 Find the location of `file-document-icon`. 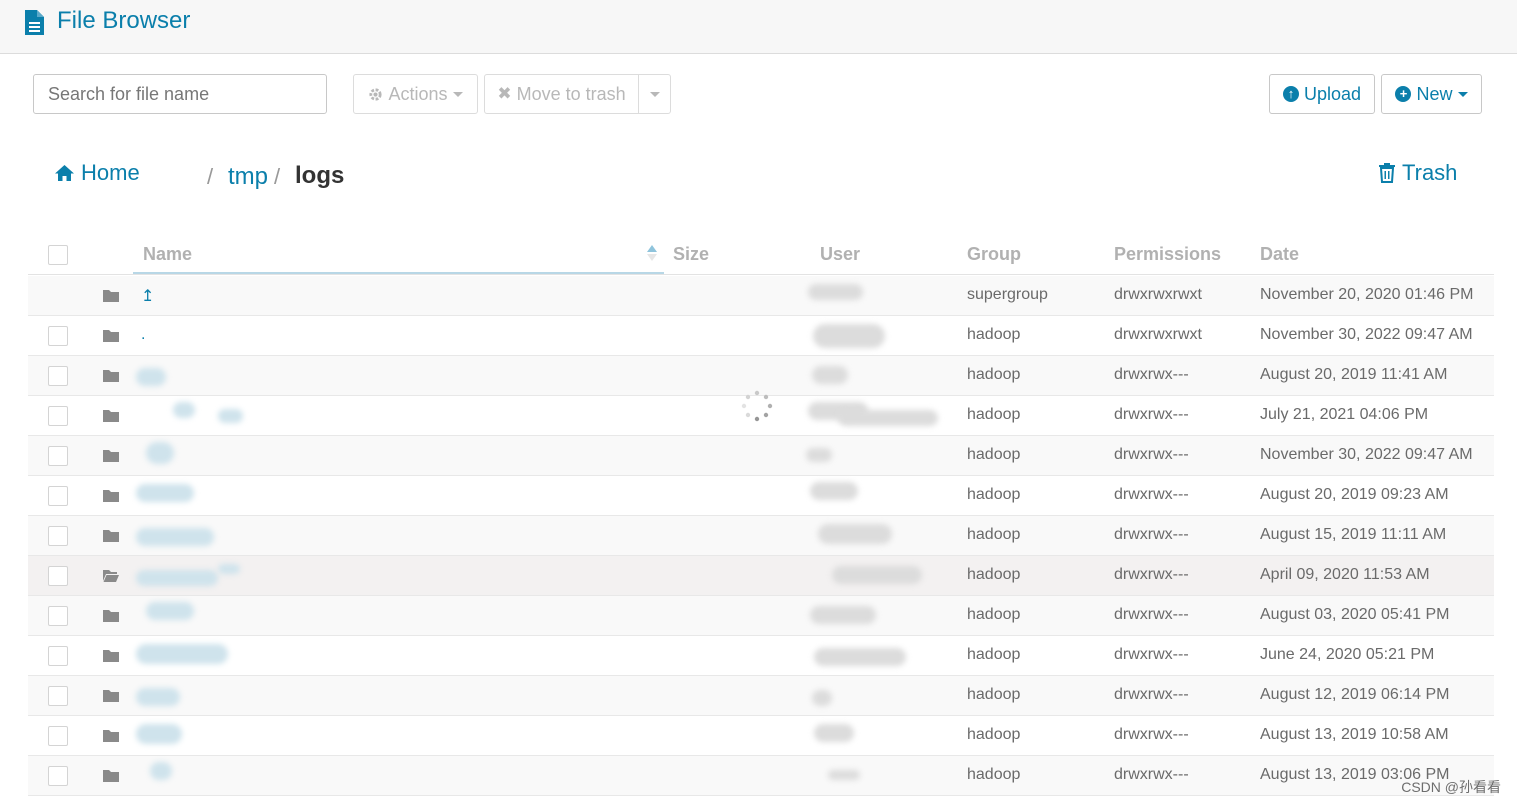

file-document-icon is located at coordinates (34, 22).